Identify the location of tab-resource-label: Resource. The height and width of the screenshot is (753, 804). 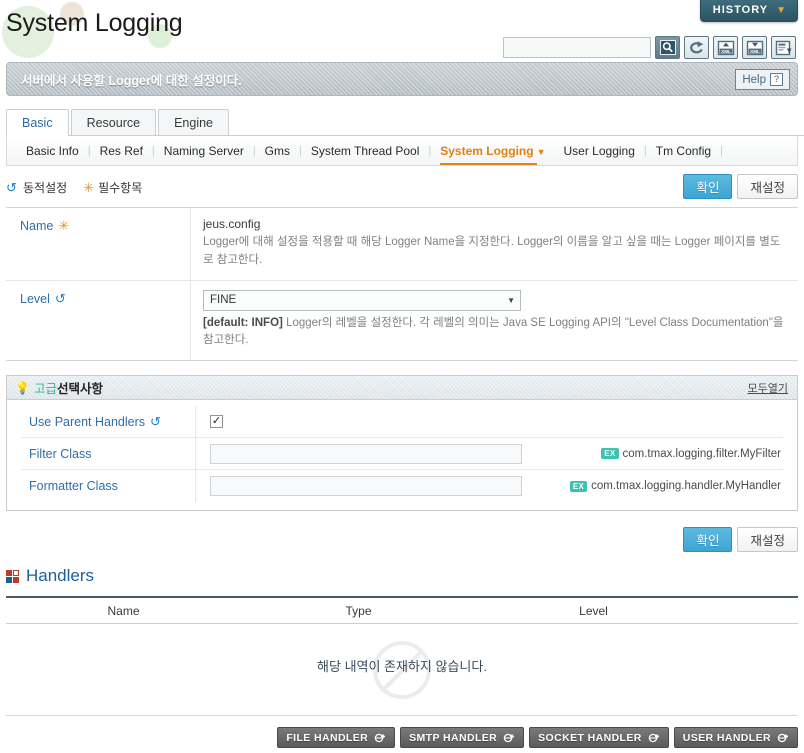
(113, 123).